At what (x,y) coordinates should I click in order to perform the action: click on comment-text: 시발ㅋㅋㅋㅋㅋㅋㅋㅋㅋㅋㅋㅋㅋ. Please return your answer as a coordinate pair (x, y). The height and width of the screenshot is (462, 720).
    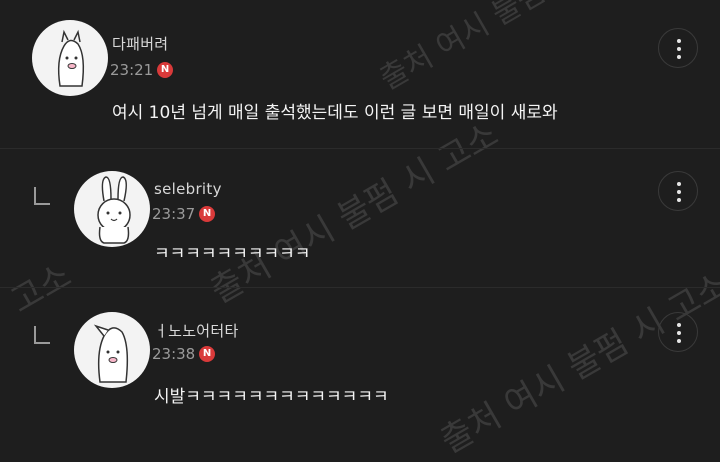
    Looking at the image, I should click on (271, 397).